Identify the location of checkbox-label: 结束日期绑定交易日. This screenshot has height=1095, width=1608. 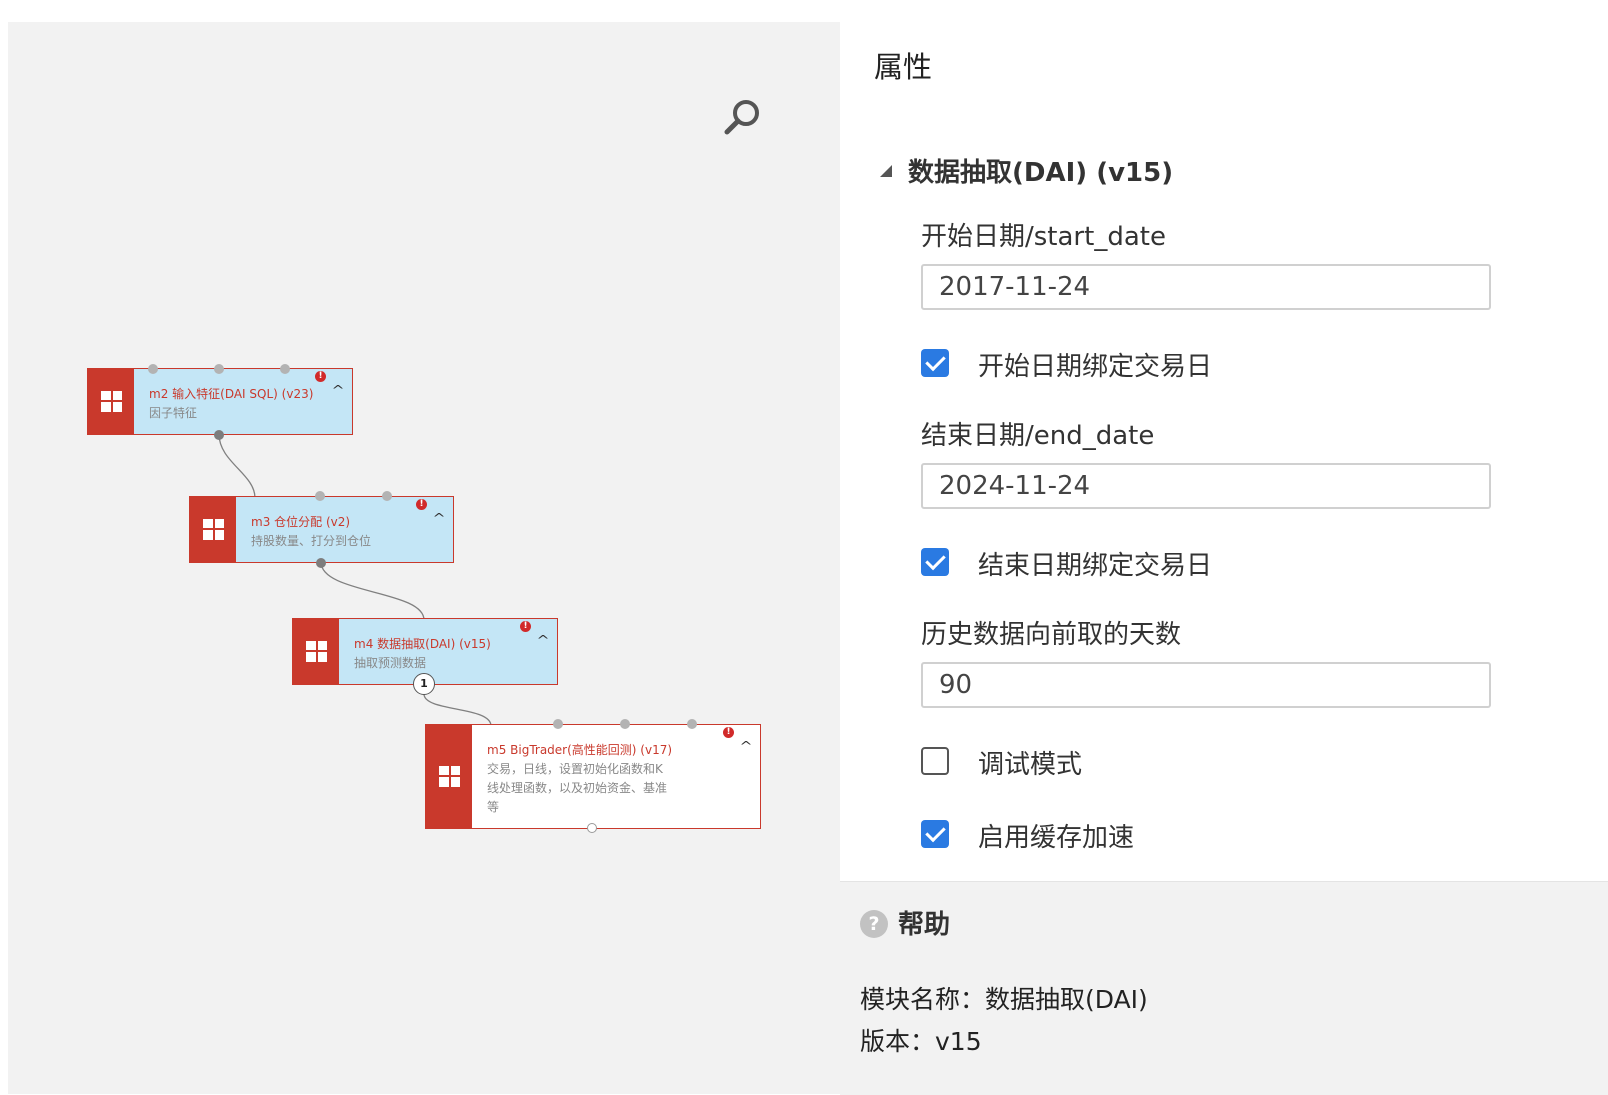
(1095, 566).